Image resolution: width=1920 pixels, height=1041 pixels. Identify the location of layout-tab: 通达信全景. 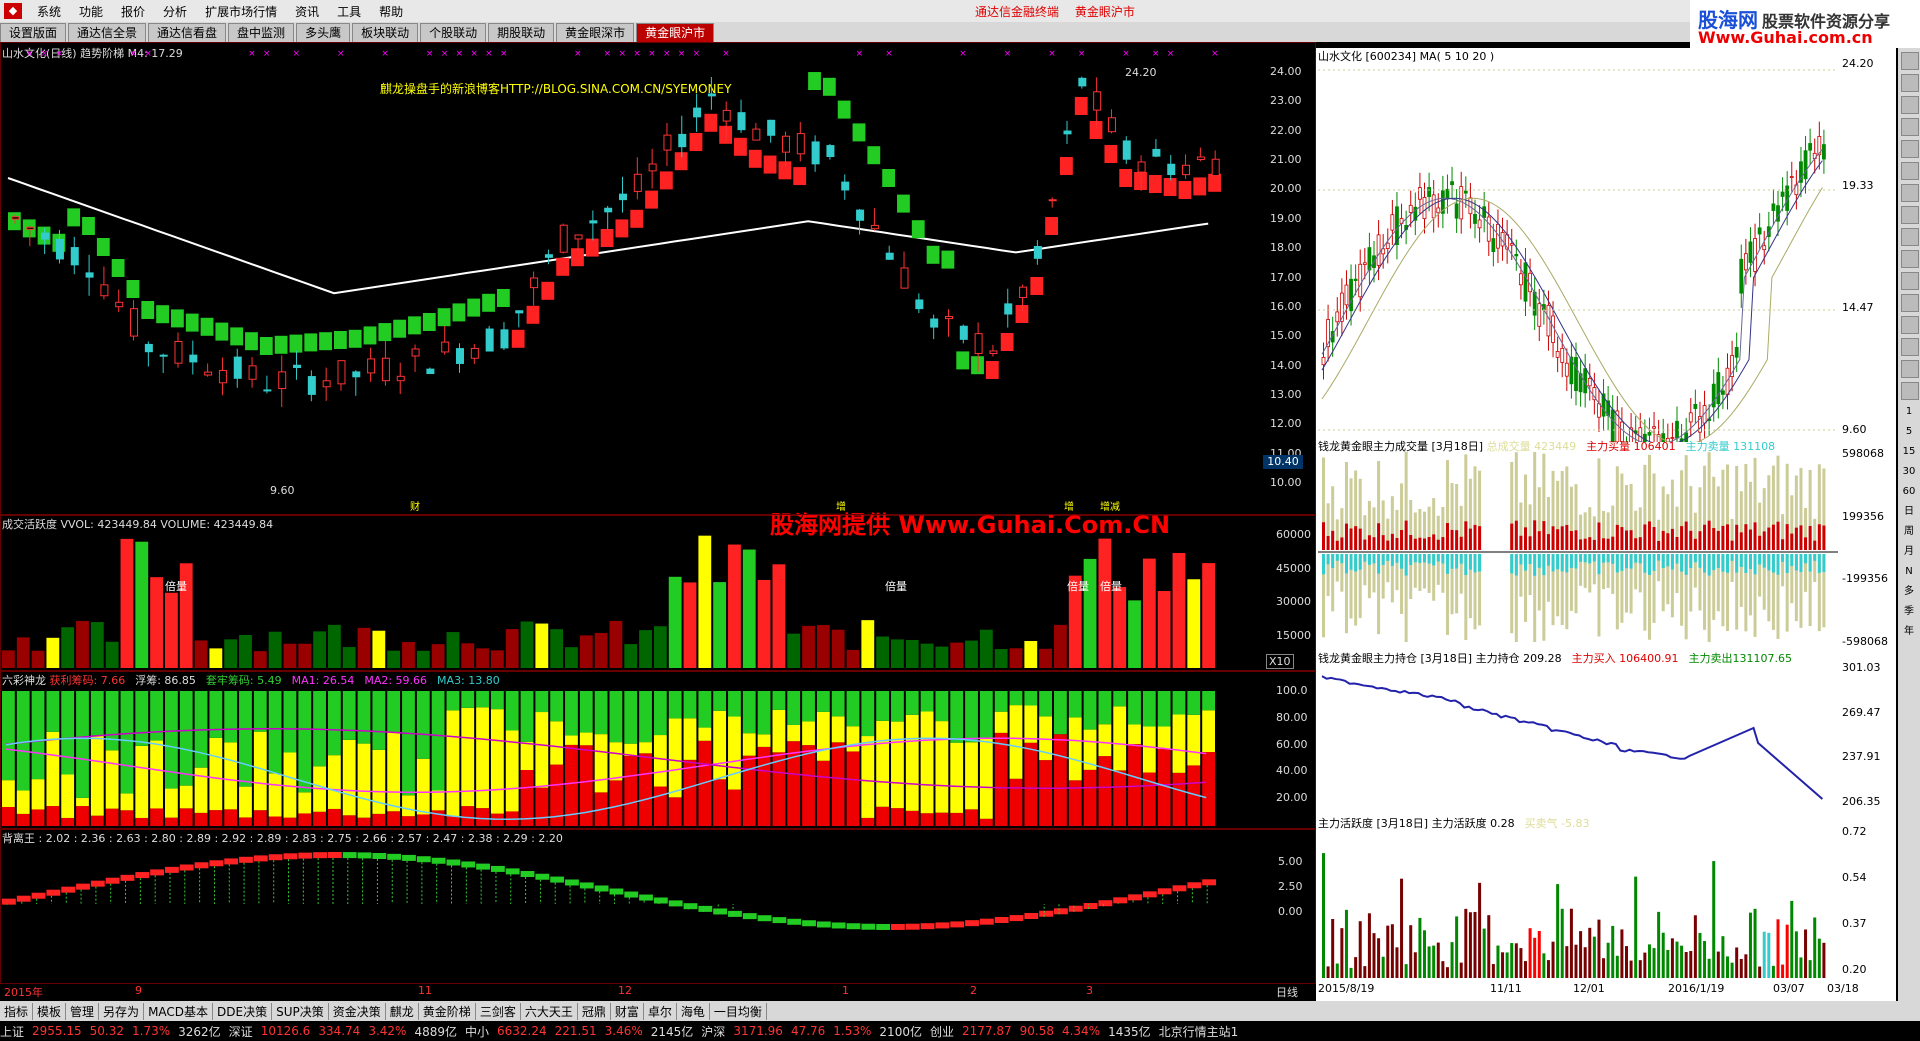
(107, 32).